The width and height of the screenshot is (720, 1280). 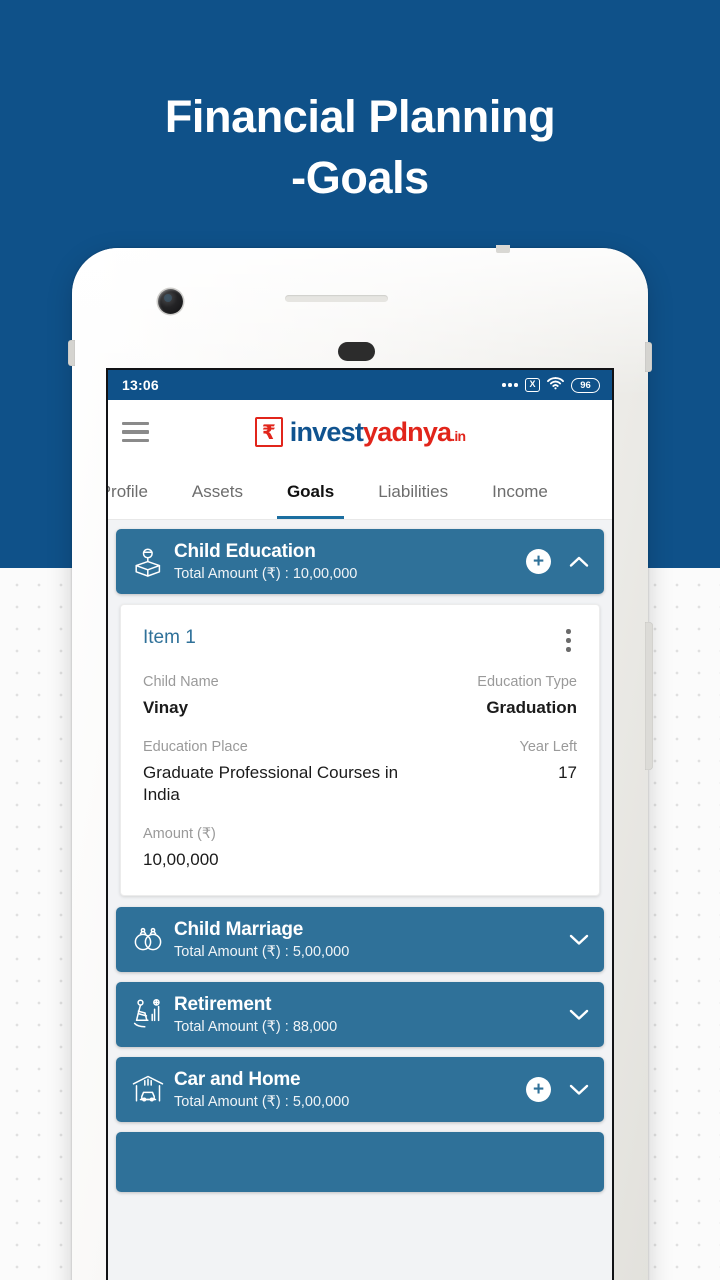 I want to click on detail-row-labels-3: Amount (₹), so click(x=360, y=834).